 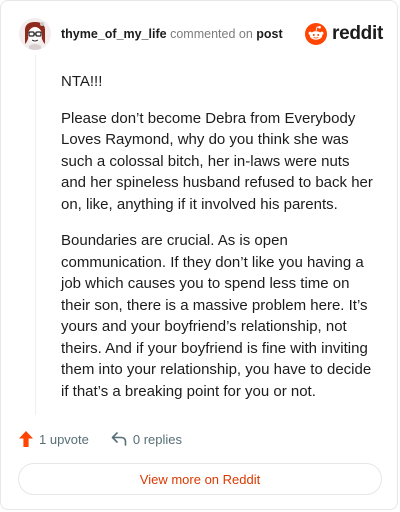 What do you see at coordinates (201, 439) in the screenshot?
I see `comment-actions: 1 upvote 0 replies` at bounding box center [201, 439].